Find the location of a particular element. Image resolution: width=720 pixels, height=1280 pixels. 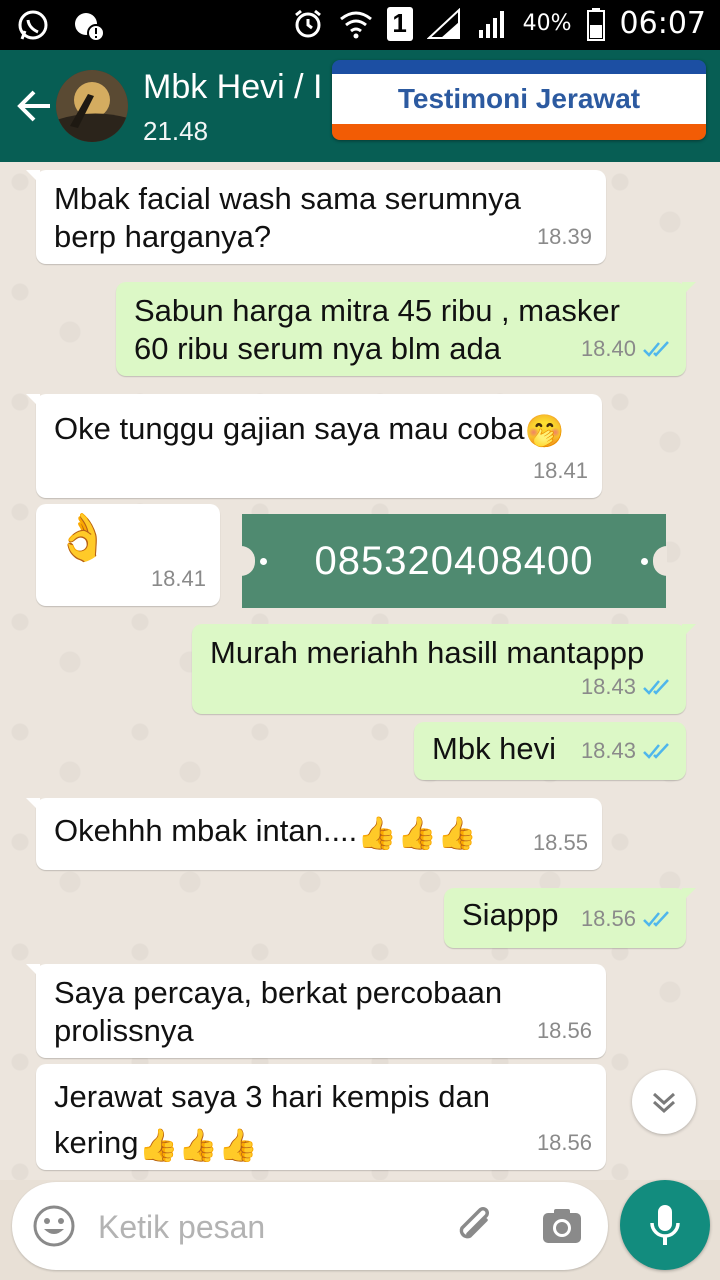

paperclip-icon is located at coordinates (476, 1226).